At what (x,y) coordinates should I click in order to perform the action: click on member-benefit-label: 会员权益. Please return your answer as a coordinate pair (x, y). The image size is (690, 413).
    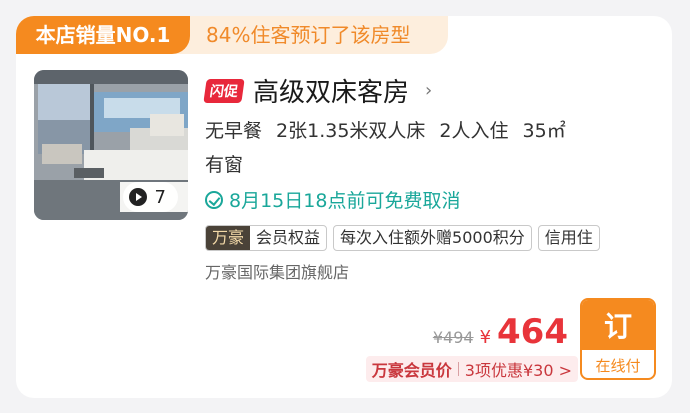
    Looking at the image, I should click on (288, 237).